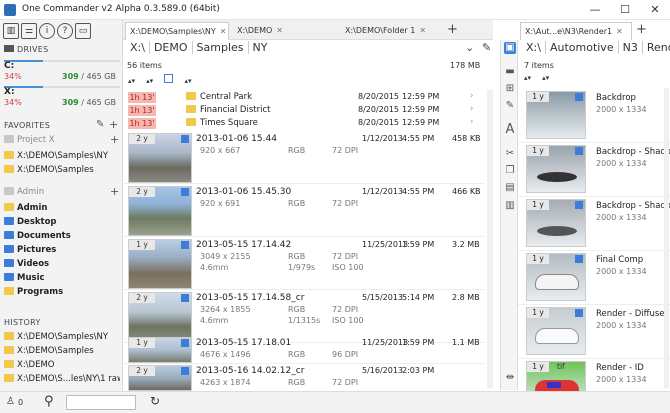 The image size is (670, 413). Describe the element at coordinates (113, 124) in the screenshot. I see `add-favorite-icon: +` at that location.